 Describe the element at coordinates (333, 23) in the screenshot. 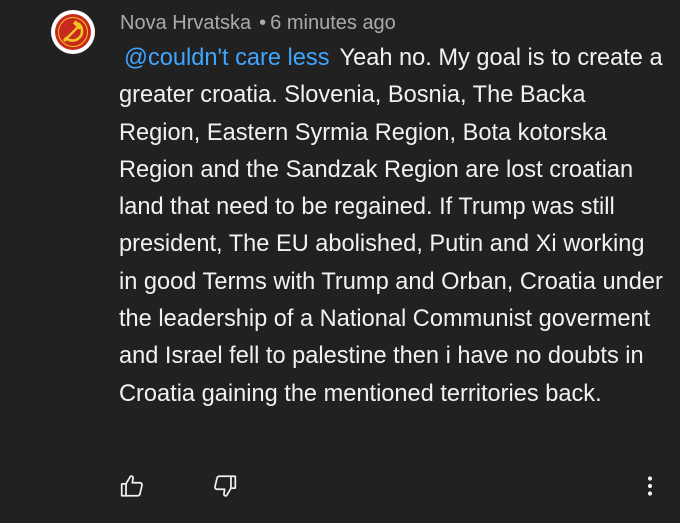

I see `timestamp: 6 minutes ago` at that location.